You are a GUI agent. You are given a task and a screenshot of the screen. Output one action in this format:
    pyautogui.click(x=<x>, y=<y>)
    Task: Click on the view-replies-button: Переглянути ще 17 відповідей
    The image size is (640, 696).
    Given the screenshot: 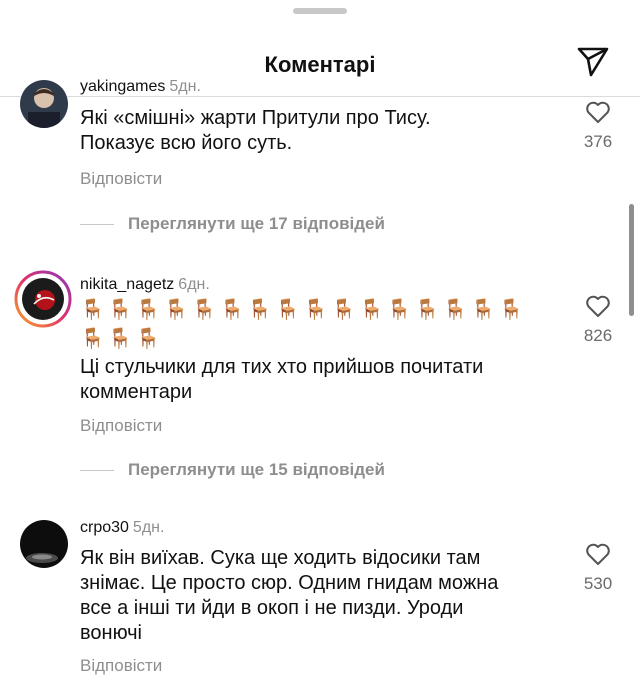 What is the action you would take?
    pyautogui.click(x=232, y=224)
    